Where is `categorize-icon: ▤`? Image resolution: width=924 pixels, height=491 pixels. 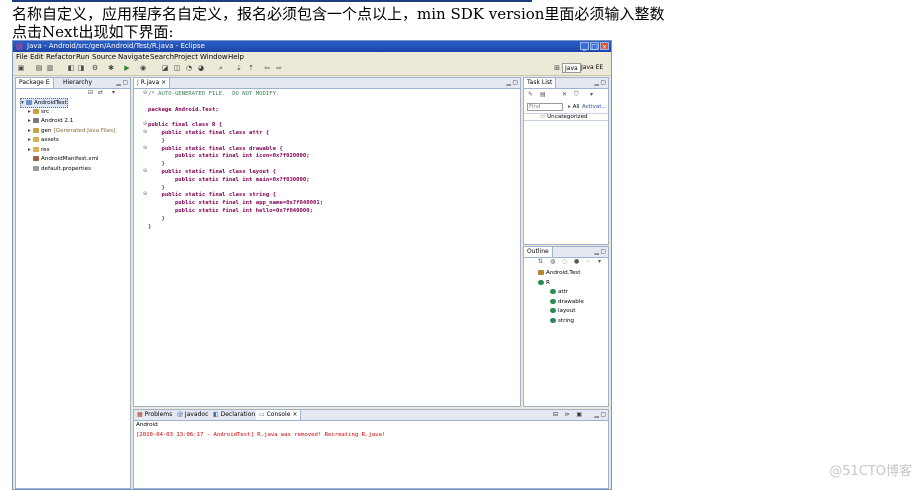
categorize-icon: ▤ is located at coordinates (543, 94).